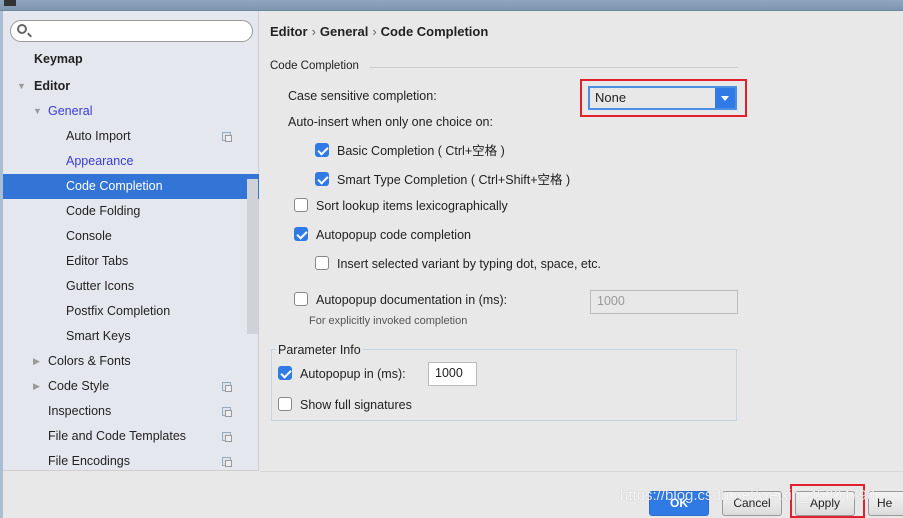 Image resolution: width=903 pixels, height=518 pixels. Describe the element at coordinates (131, 31) in the screenshot. I see `search-input` at that location.